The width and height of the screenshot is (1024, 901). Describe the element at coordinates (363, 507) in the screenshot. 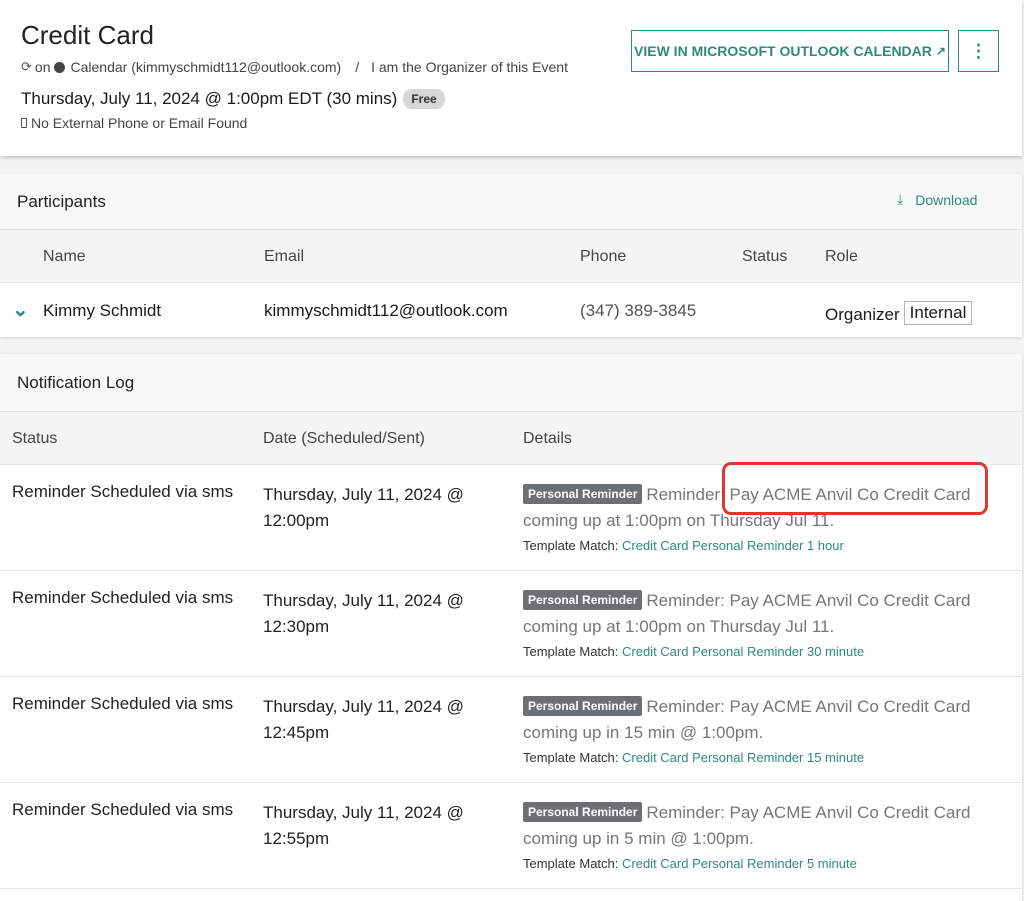

I see `notification-date: Thursday, July 11, 2024 @ 12:00pm` at that location.